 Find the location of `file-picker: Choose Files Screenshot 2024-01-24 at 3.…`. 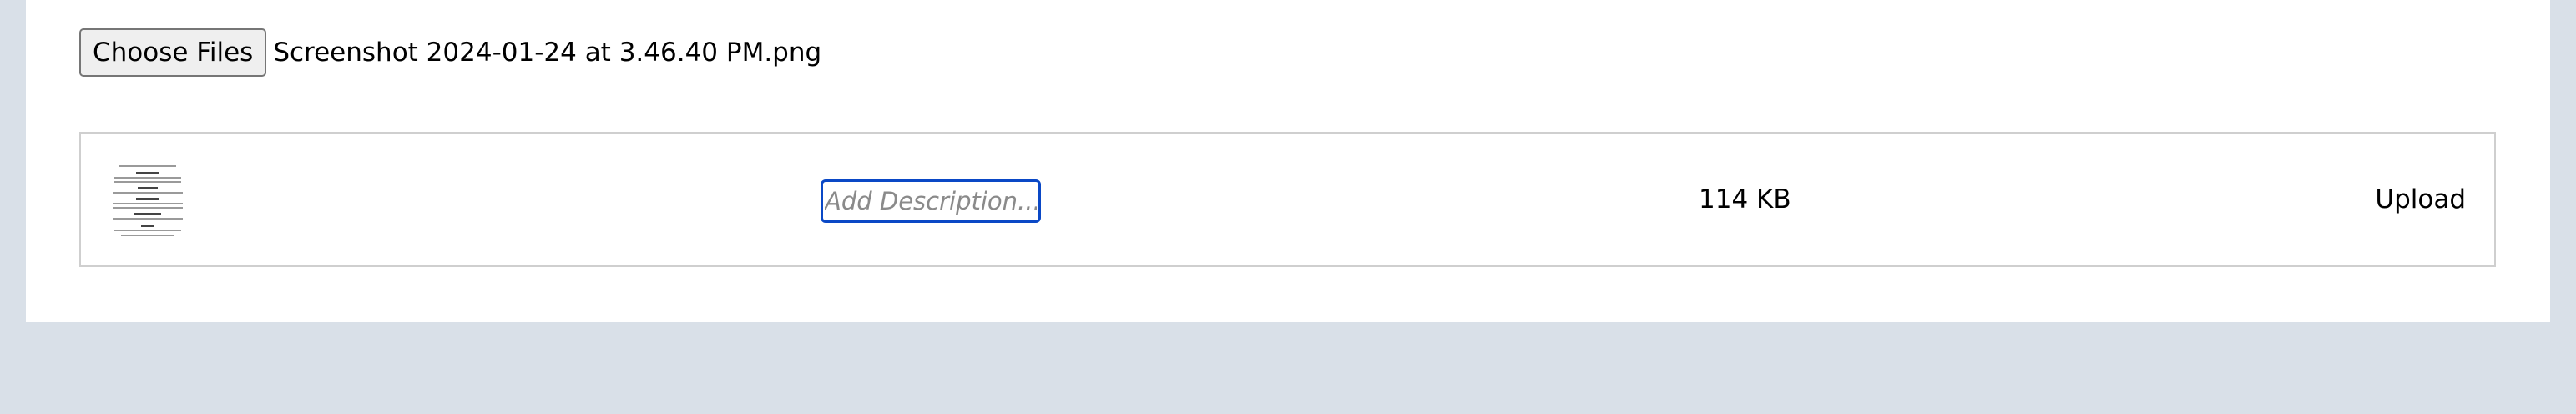

file-picker: Choose Files Screenshot 2024-01-24 at 3.… is located at coordinates (450, 52).